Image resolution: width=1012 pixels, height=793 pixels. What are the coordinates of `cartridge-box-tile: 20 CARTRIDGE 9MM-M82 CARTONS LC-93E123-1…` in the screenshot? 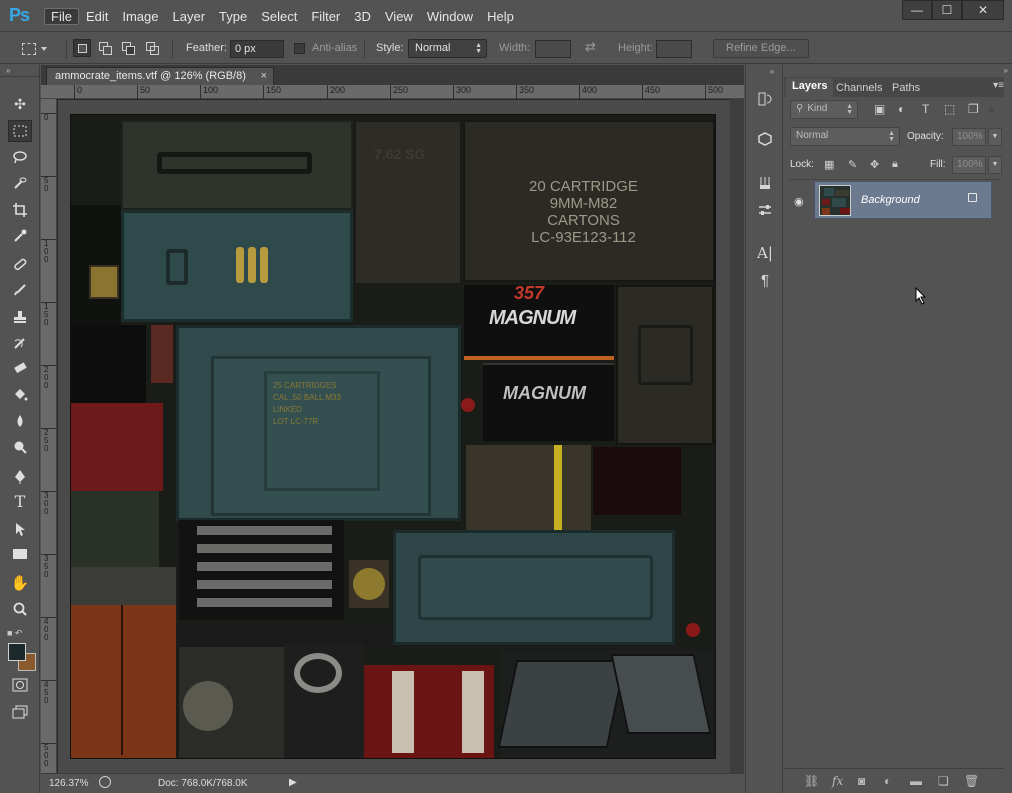 It's located at (589, 201).